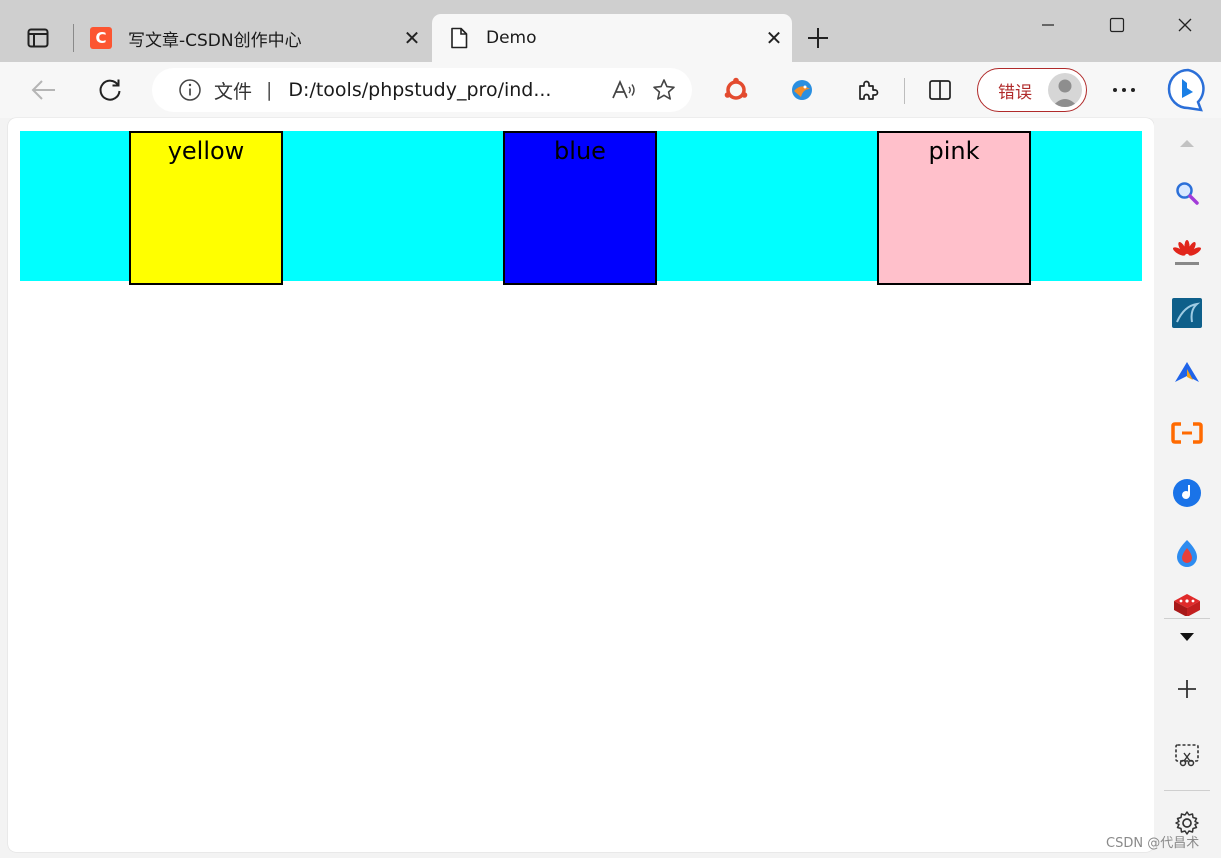 Image resolution: width=1221 pixels, height=858 pixels. I want to click on more-dots-icon, so click(1124, 90).